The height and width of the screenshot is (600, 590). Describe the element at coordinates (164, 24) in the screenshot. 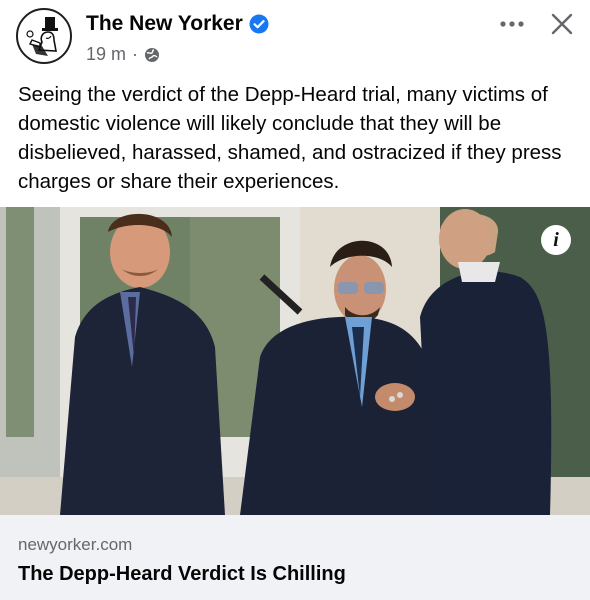

I see `page-name-text: The New Yorker` at that location.